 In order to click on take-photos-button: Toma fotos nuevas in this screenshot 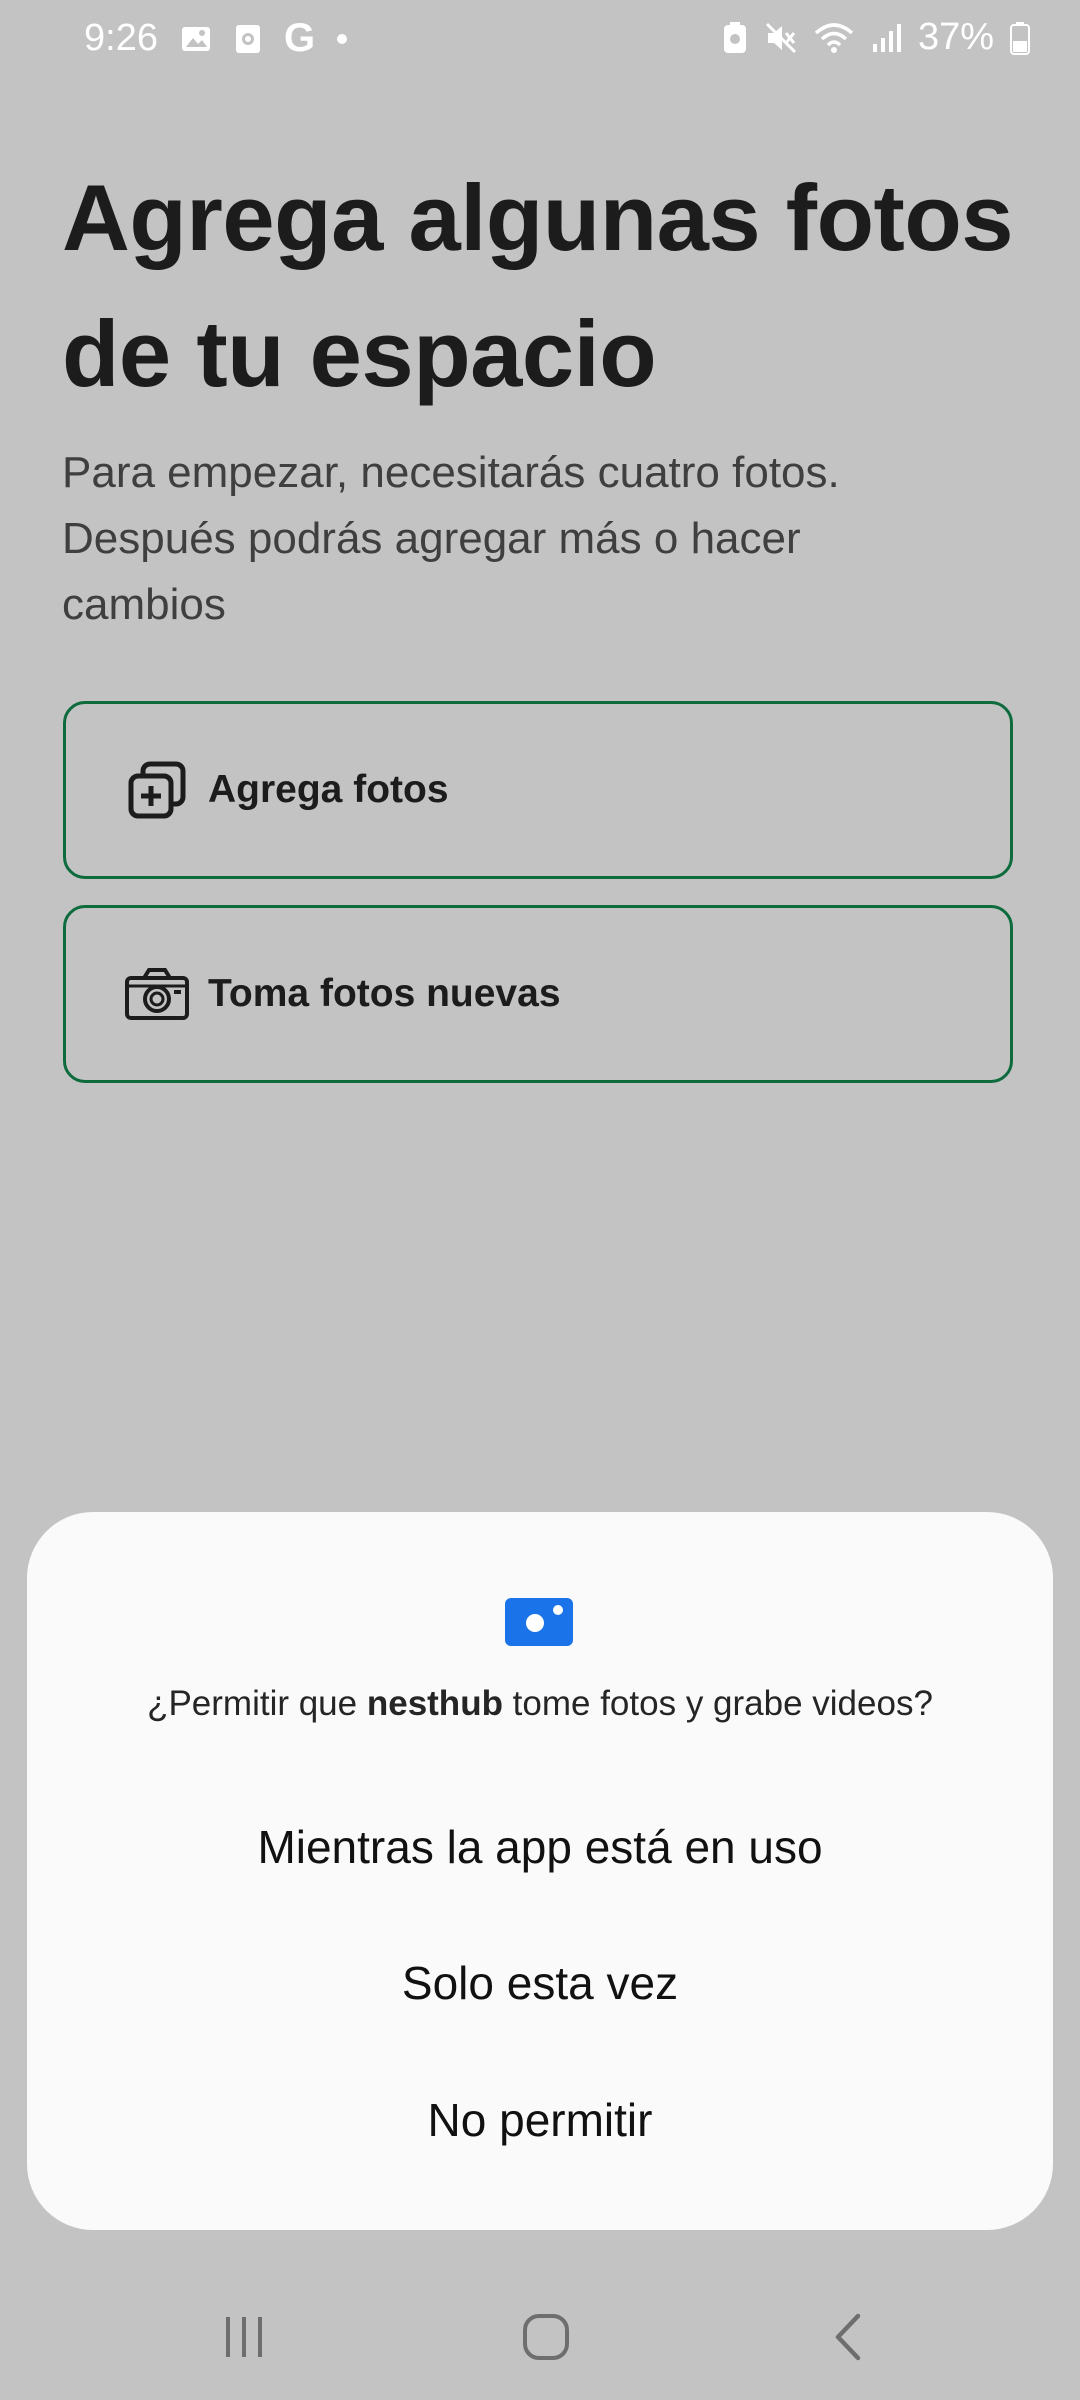, I will do `click(538, 994)`.